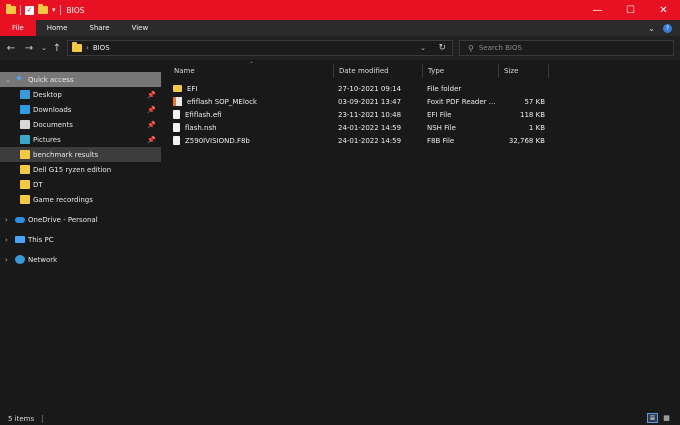 This screenshot has width=680, height=425. I want to click on nav-item-documents: Documents 📌, so click(80, 124).